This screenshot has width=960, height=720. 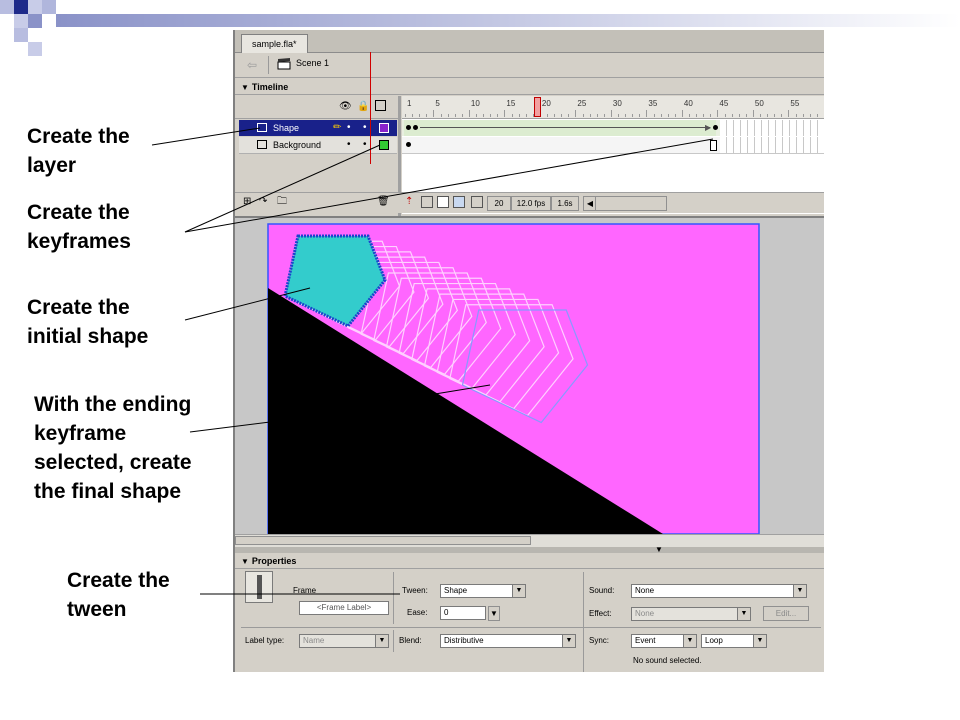 What do you see at coordinates (297, 145) in the screenshot?
I see `layer-name: Background` at bounding box center [297, 145].